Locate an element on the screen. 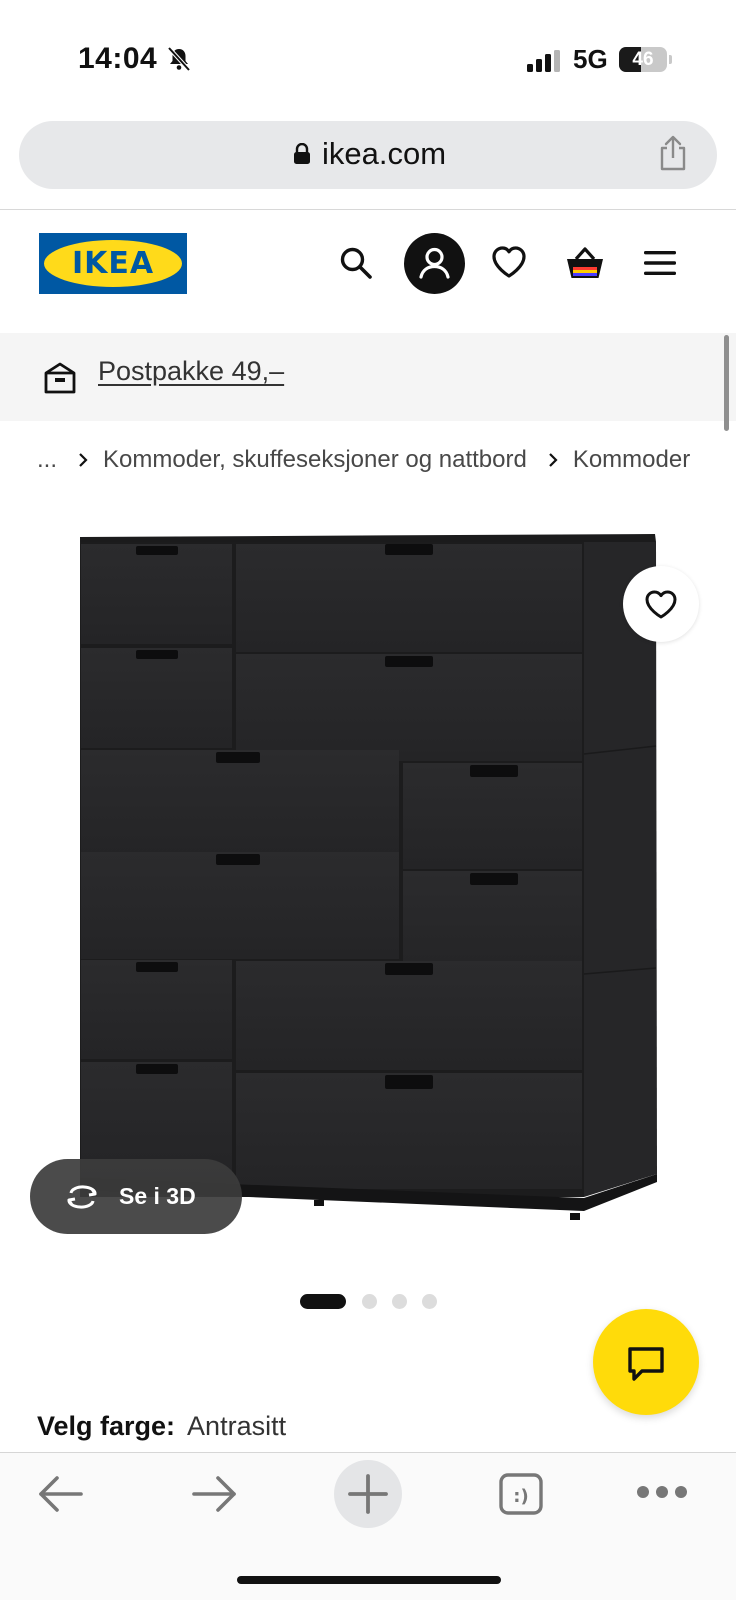 This screenshot has width=736, height=1600. url-text: ikea.com is located at coordinates (384, 154).